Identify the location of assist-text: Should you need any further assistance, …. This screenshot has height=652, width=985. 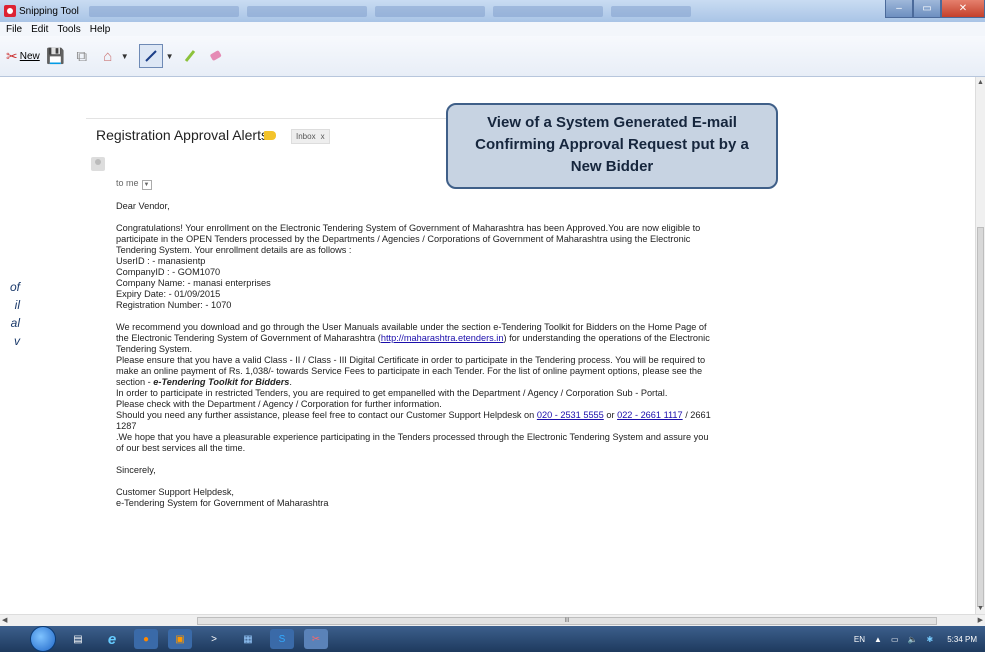
(325, 415).